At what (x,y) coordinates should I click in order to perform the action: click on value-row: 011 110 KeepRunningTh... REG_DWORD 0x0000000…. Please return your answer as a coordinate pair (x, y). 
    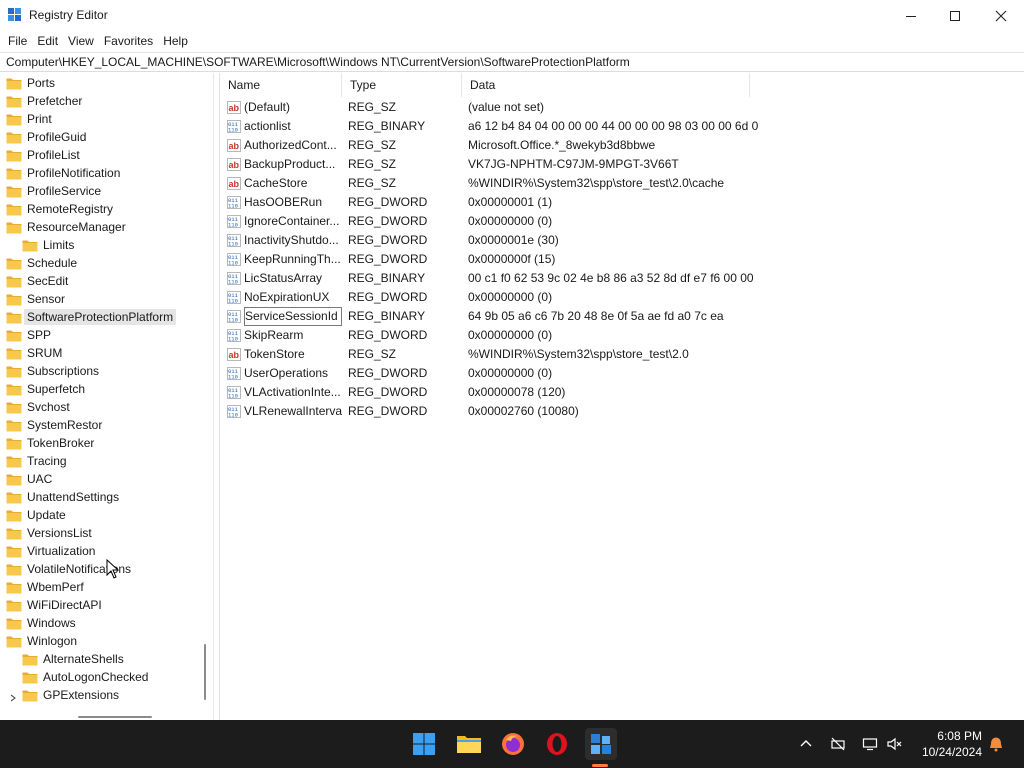
    Looking at the image, I should click on (490, 259).